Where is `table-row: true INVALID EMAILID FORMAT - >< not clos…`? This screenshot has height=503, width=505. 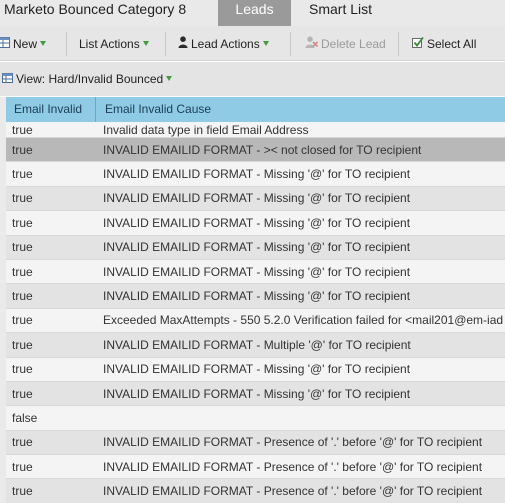 table-row: true INVALID EMAILID FORMAT - >< not clos… is located at coordinates (255, 150).